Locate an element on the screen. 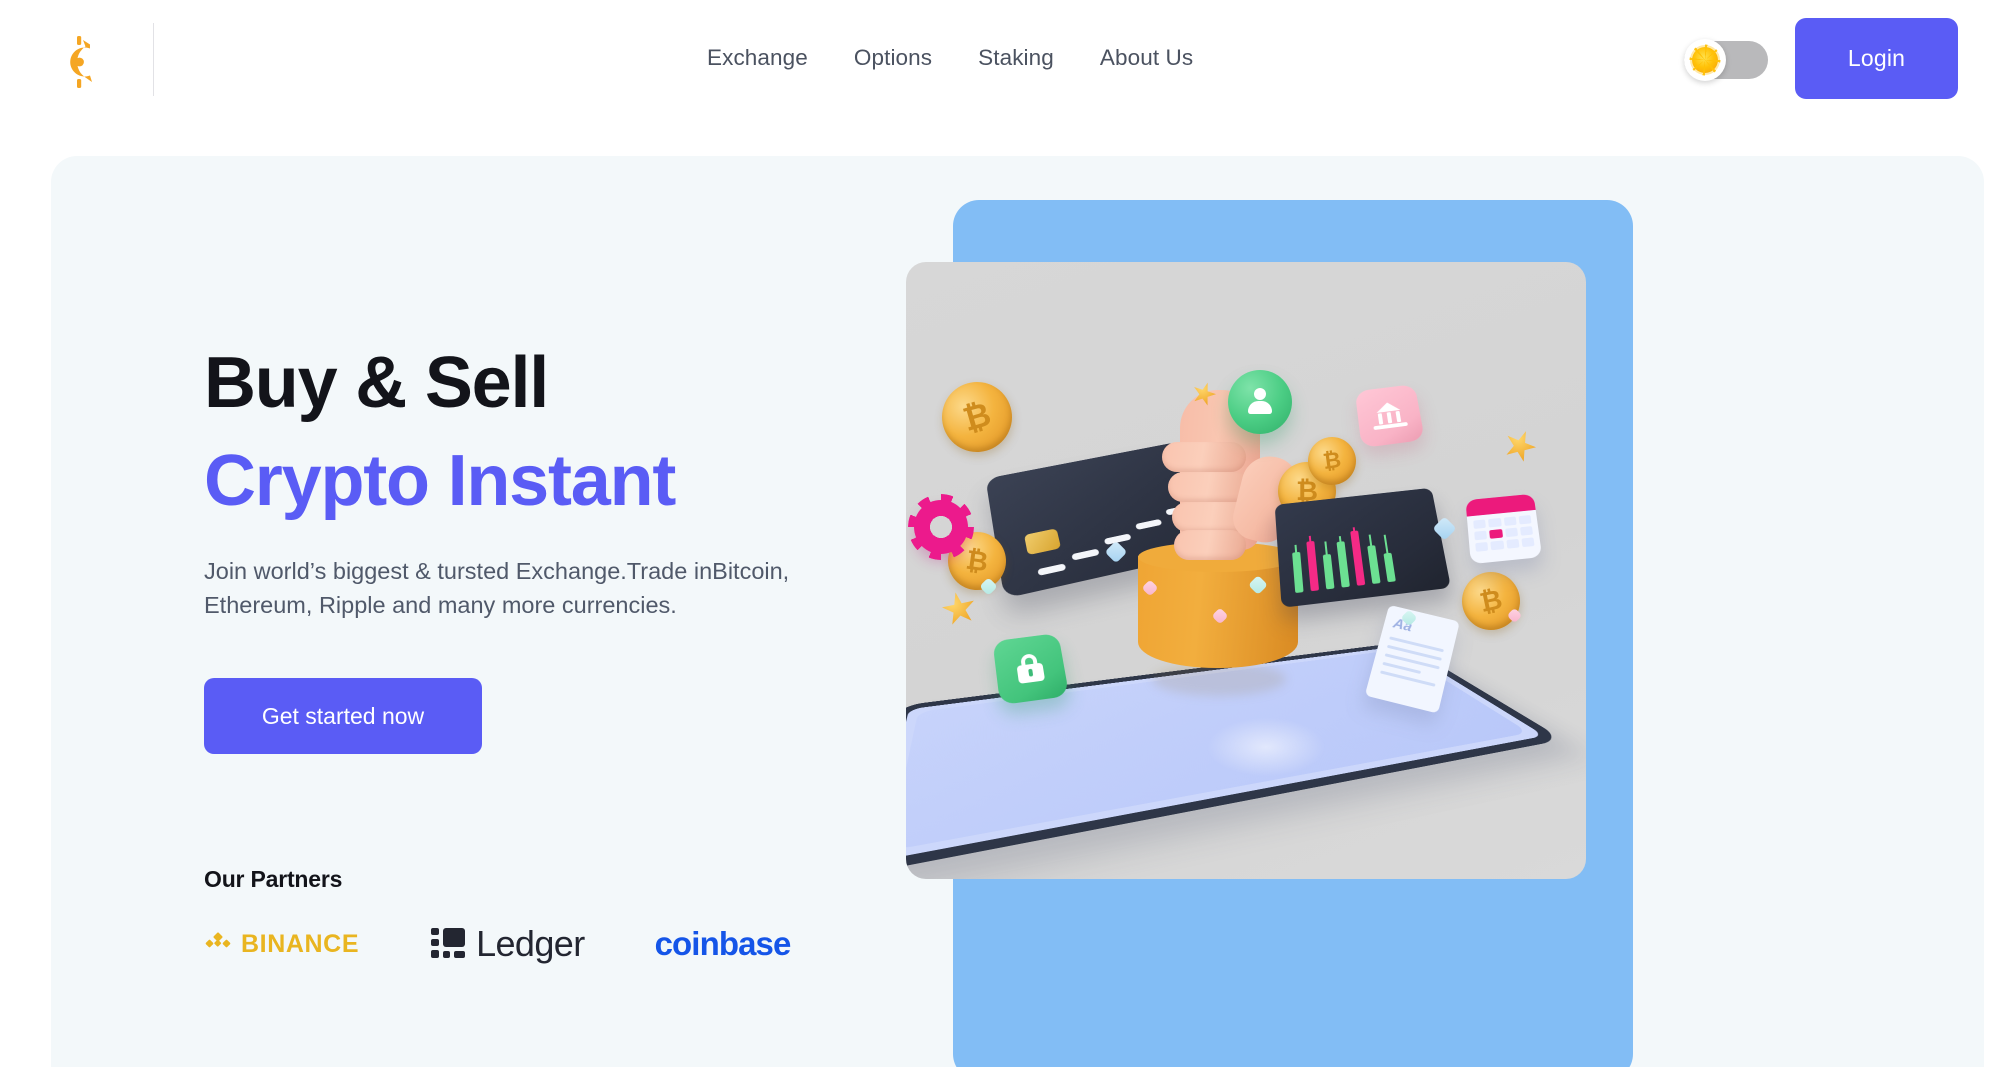 This screenshot has height=1067, width=1999. partner-ledger: Ledger is located at coordinates (507, 944).